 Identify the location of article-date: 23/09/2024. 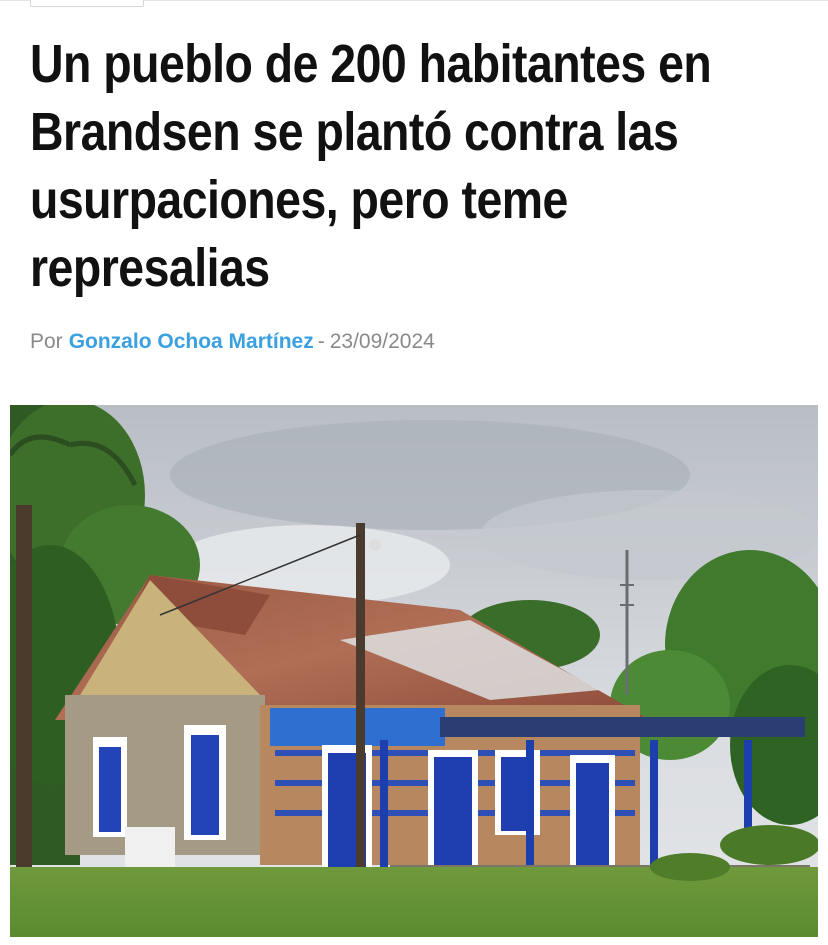
(382, 341).